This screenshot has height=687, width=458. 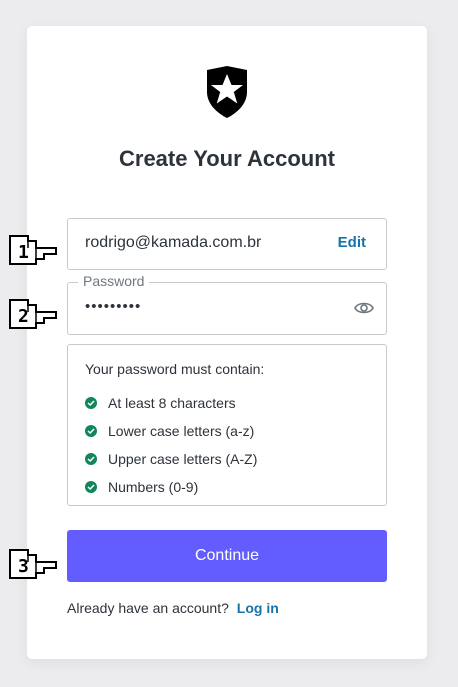 I want to click on requirement-item: At least 8 characters, so click(x=171, y=403).